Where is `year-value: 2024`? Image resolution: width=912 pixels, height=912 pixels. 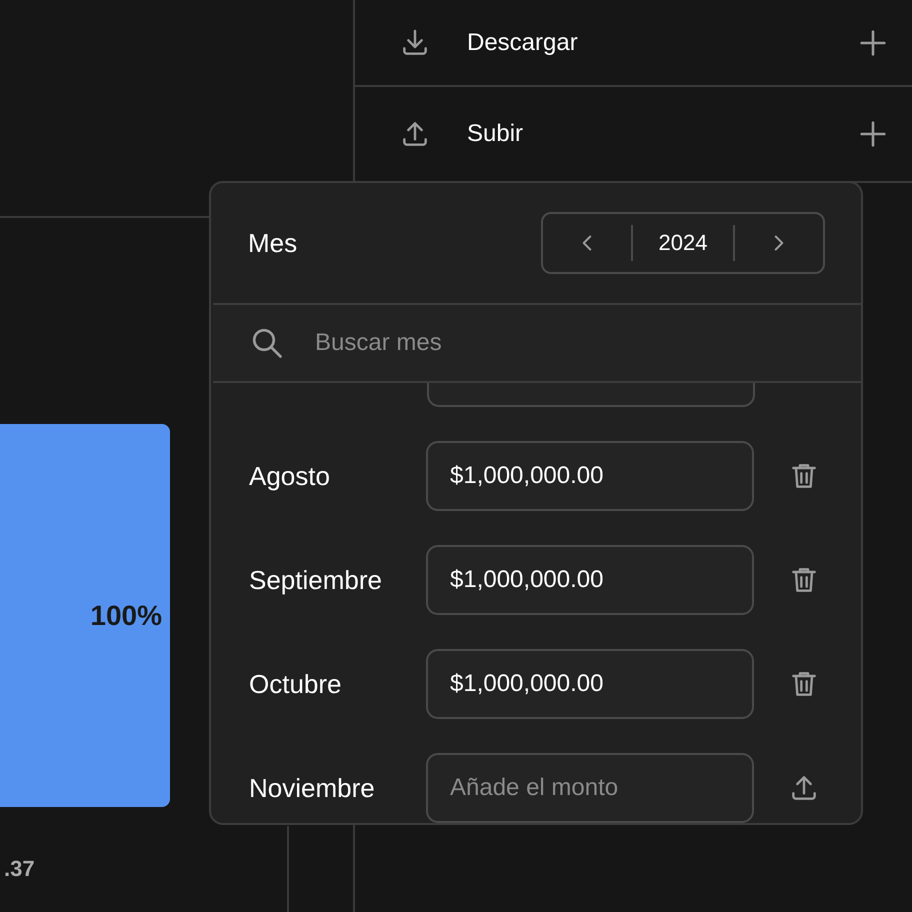 year-value: 2024 is located at coordinates (683, 243).